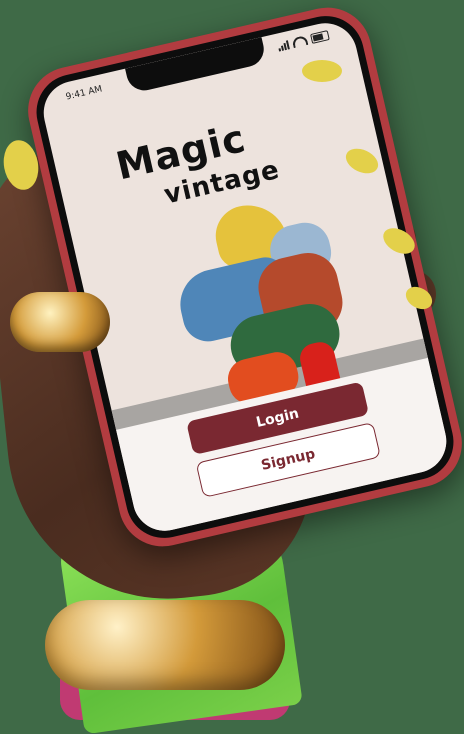  Describe the element at coordinates (322, 71) in the screenshot. I see `fingernail` at that location.